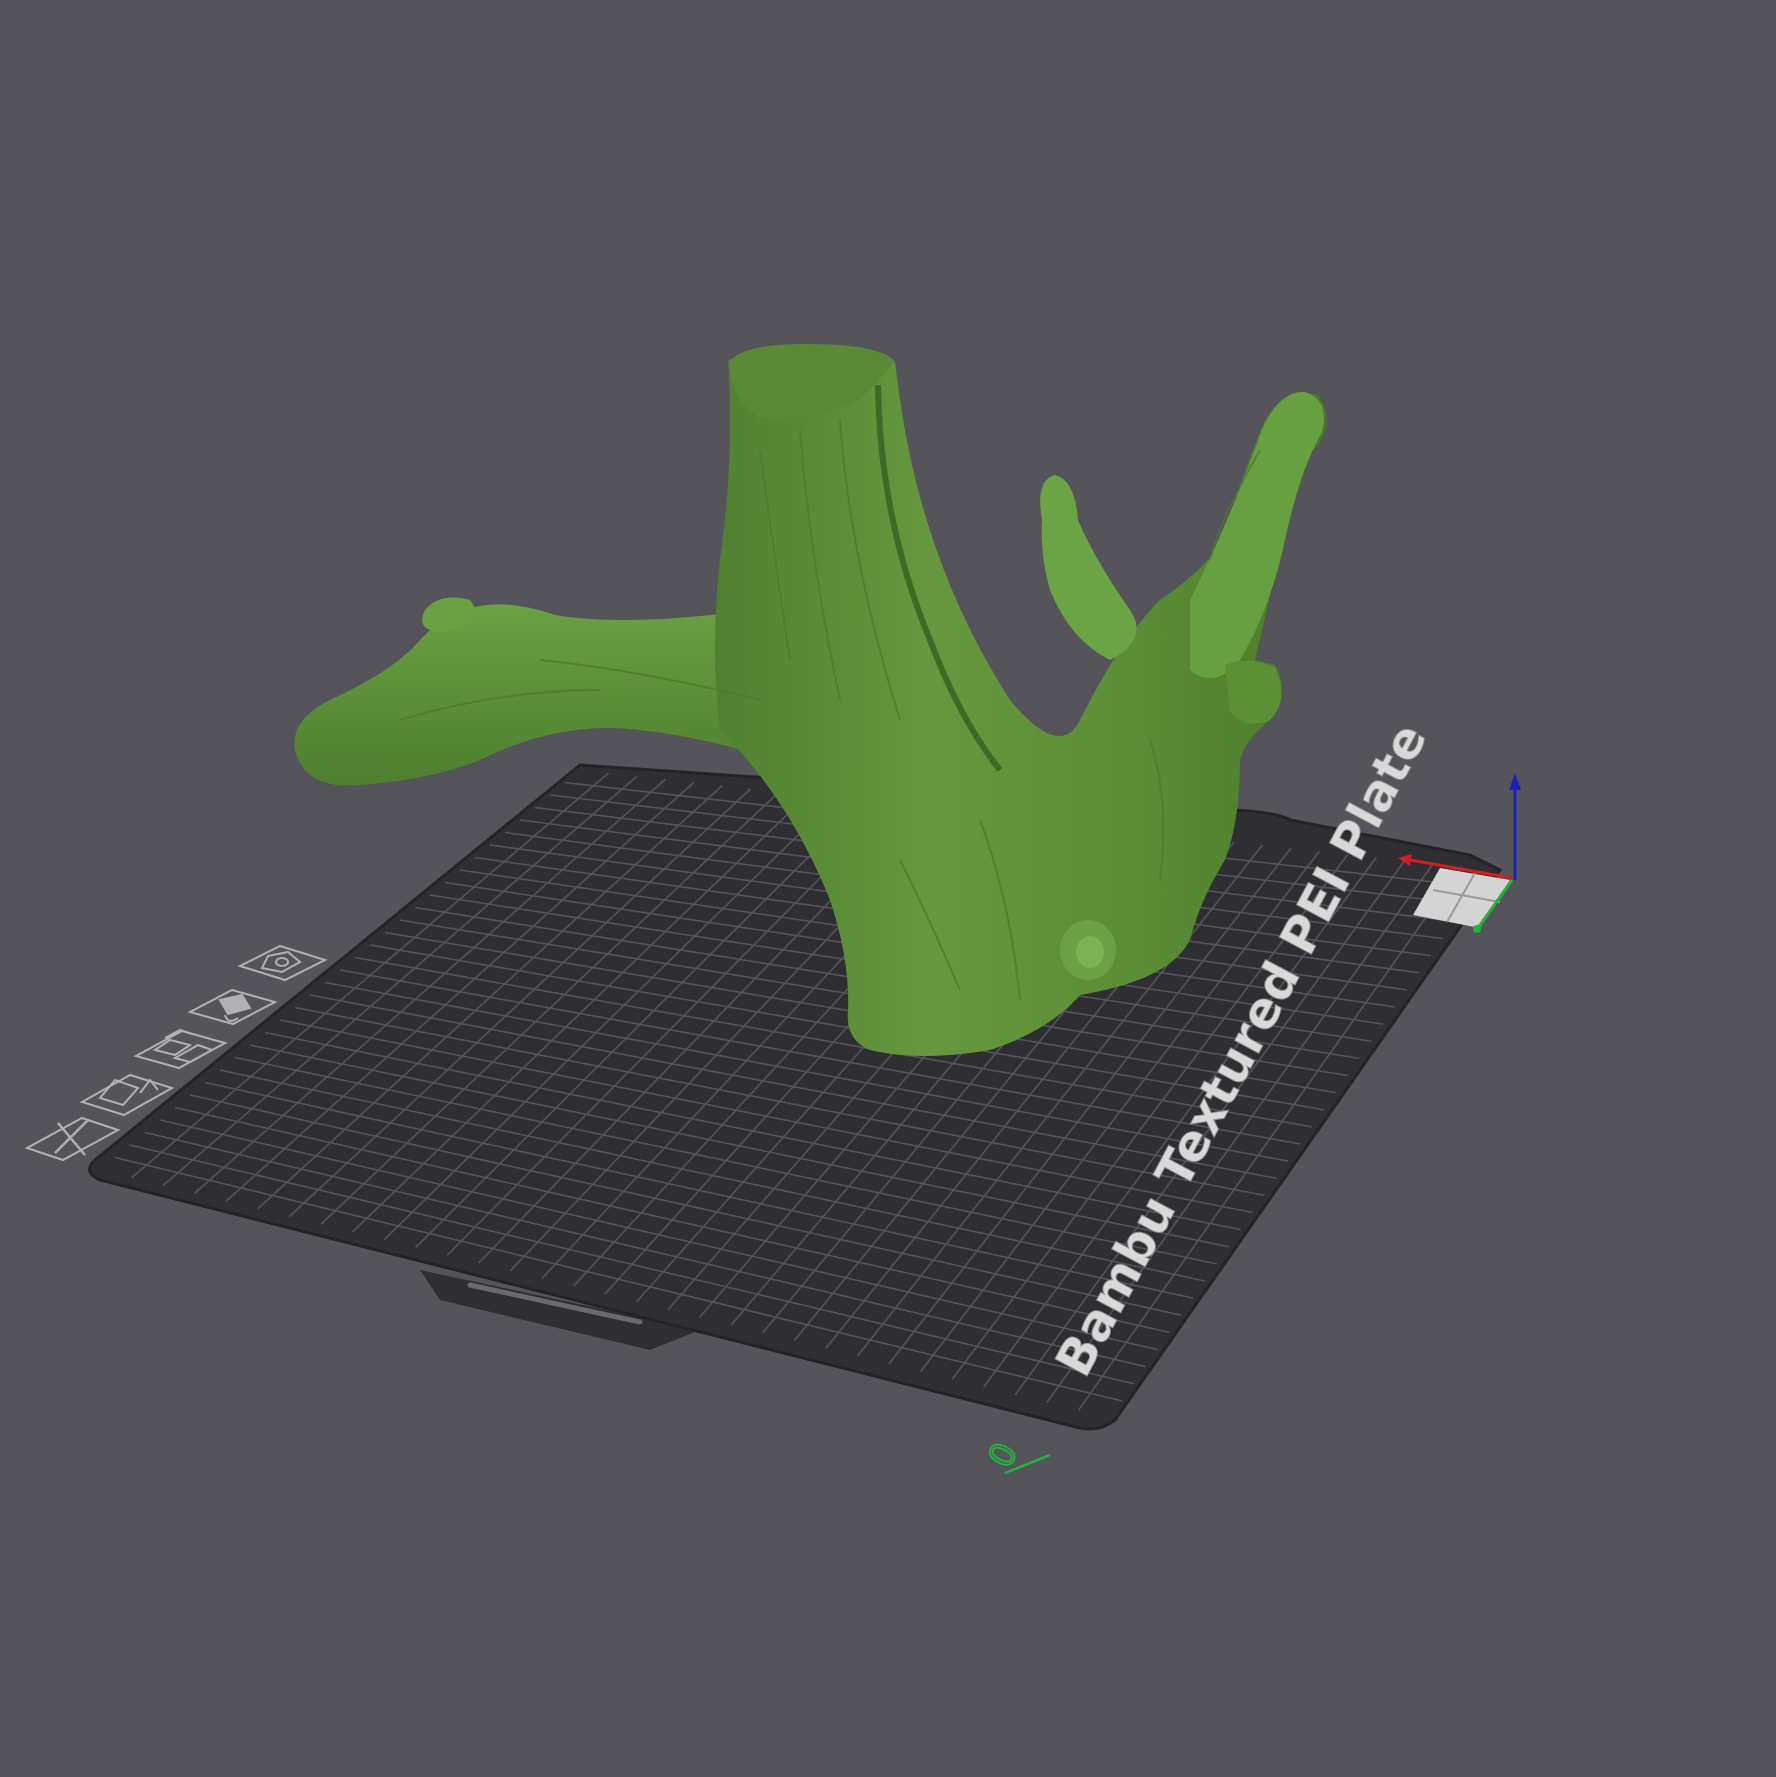 Image resolution: width=1776 pixels, height=1777 pixels. What do you see at coordinates (1088, 567) in the screenshot?
I see `right-short-branch` at bounding box center [1088, 567].